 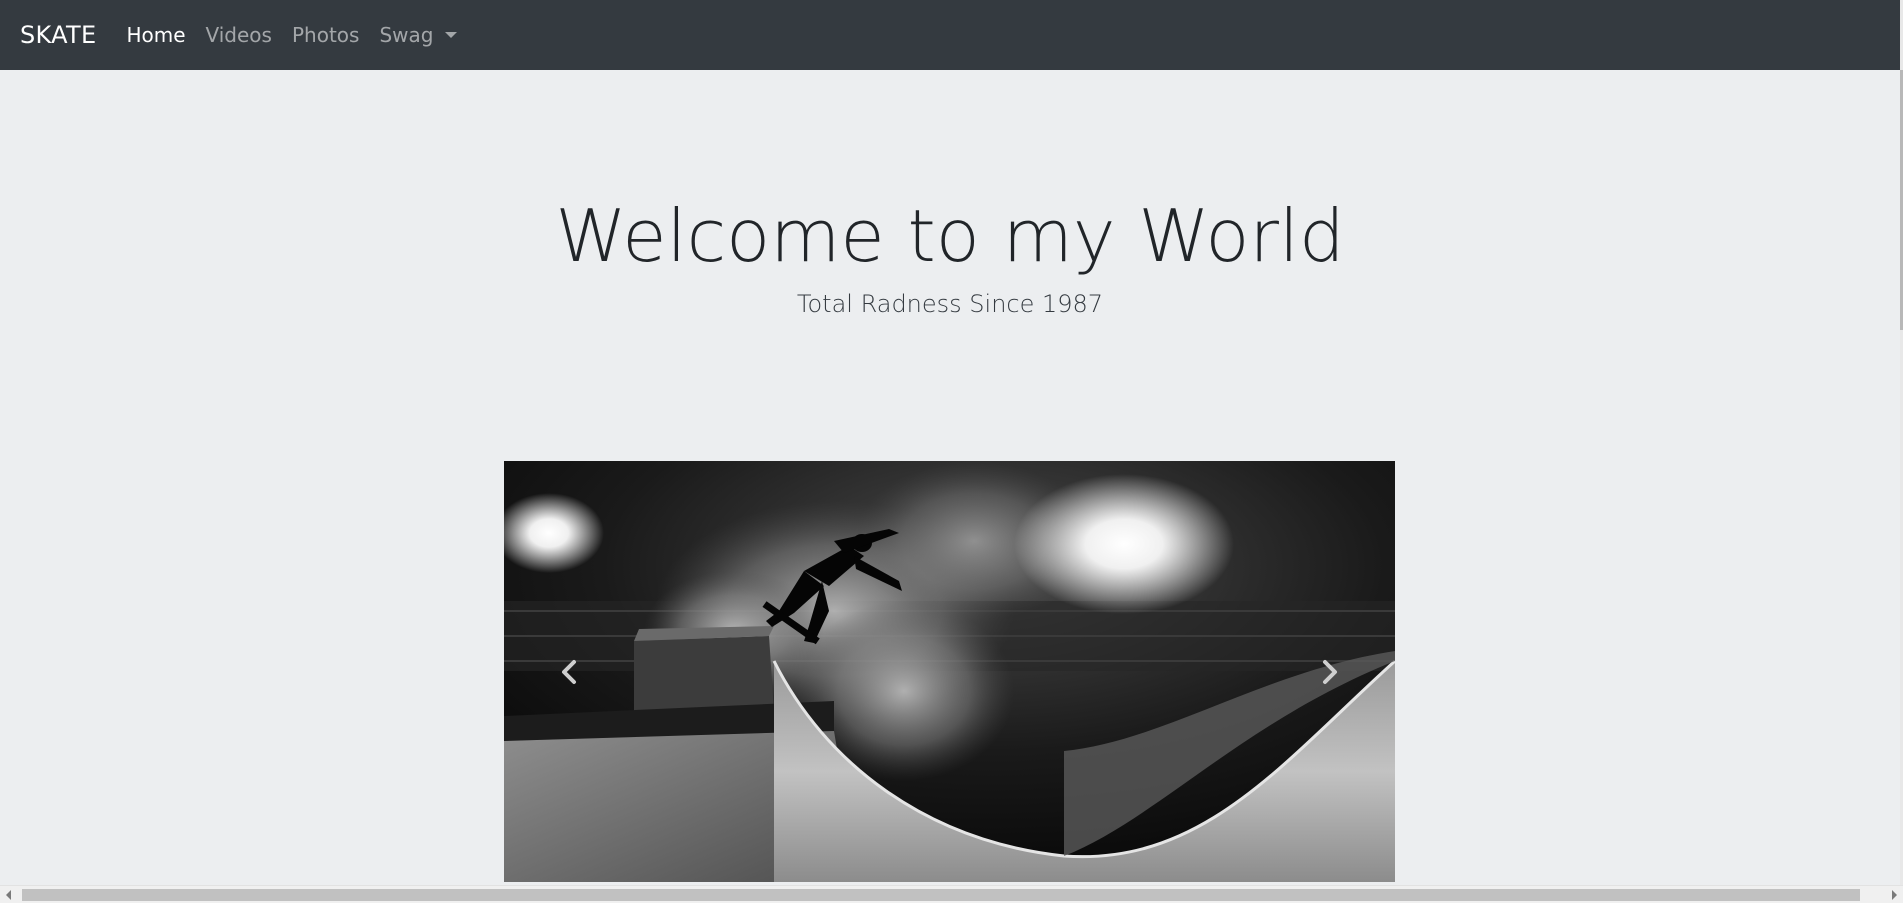 I want to click on chevron-left-icon, so click(x=569, y=671).